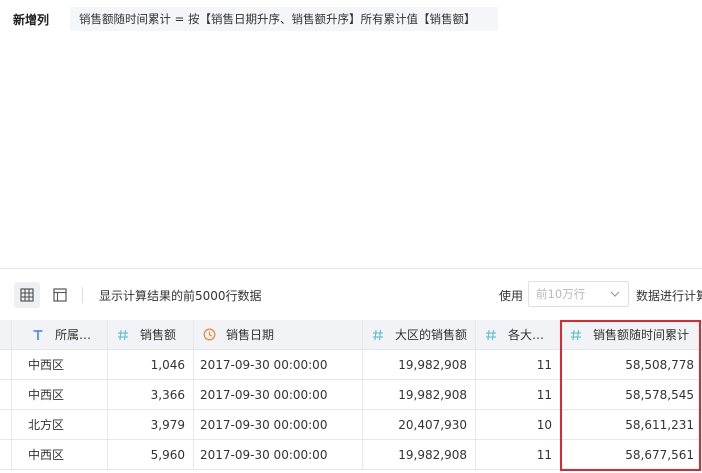  I want to click on toolbar-divider, so click(82, 295).